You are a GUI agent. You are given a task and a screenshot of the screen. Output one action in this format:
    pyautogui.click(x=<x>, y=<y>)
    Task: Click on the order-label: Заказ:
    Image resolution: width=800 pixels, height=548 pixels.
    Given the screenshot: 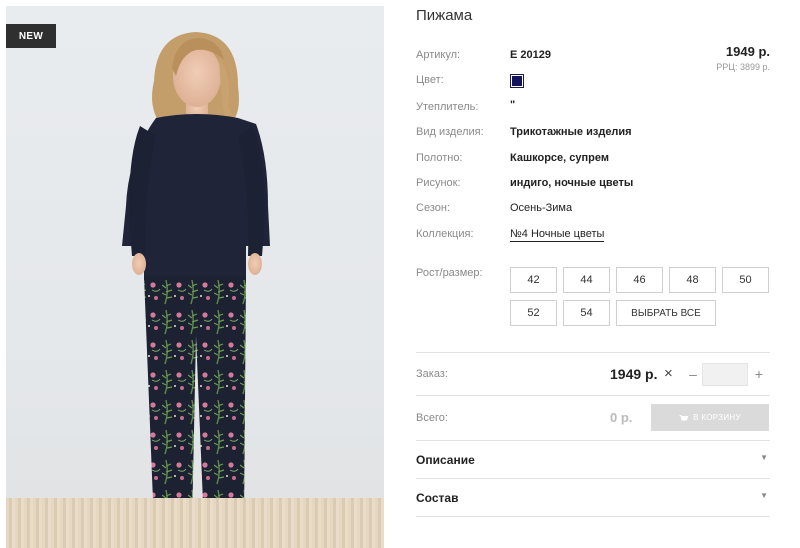 What is the action you would take?
    pyautogui.click(x=432, y=374)
    